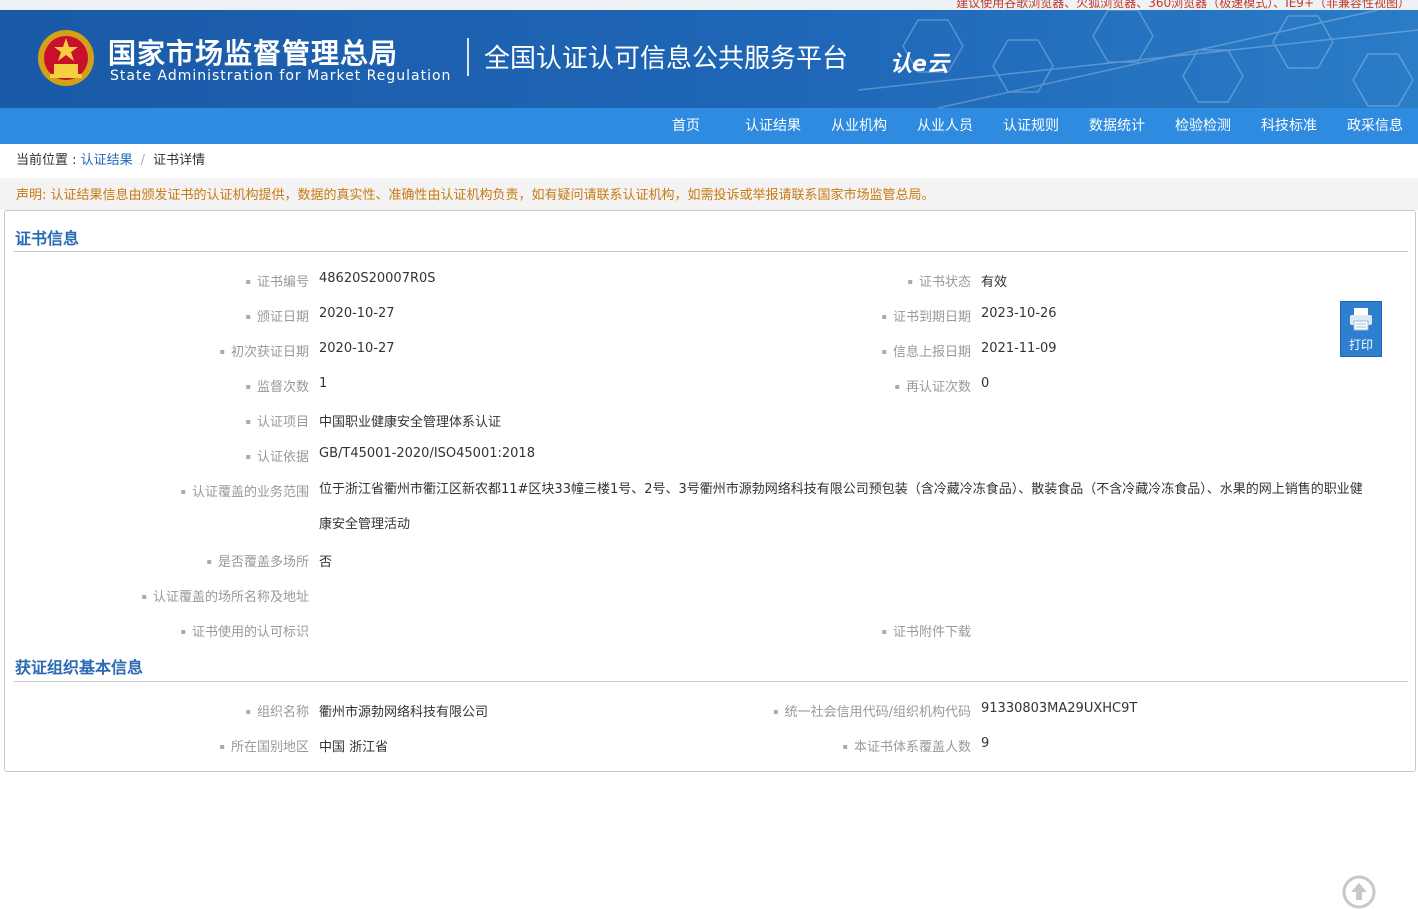 This screenshot has width=1418, height=909. What do you see at coordinates (179, 160) in the screenshot?
I see `breadcrumb-current: 证书详情` at bounding box center [179, 160].